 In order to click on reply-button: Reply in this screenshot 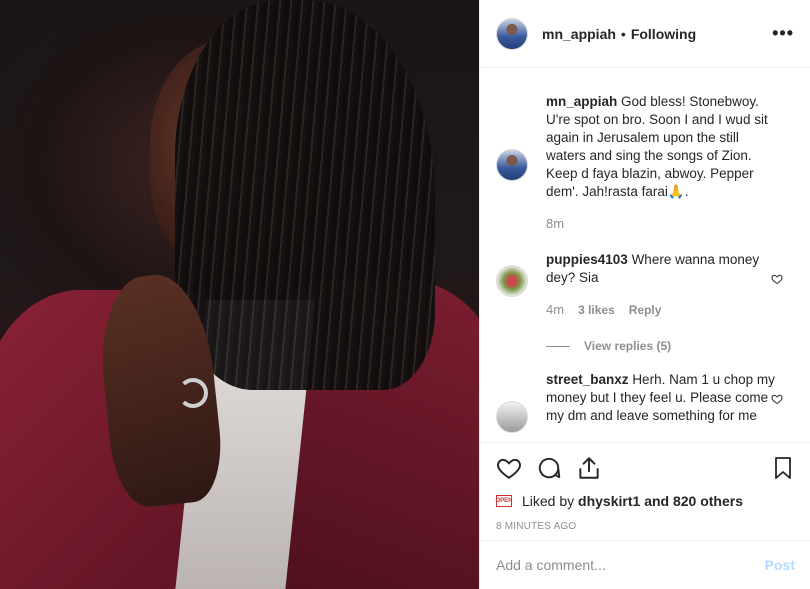, I will do `click(645, 310)`.